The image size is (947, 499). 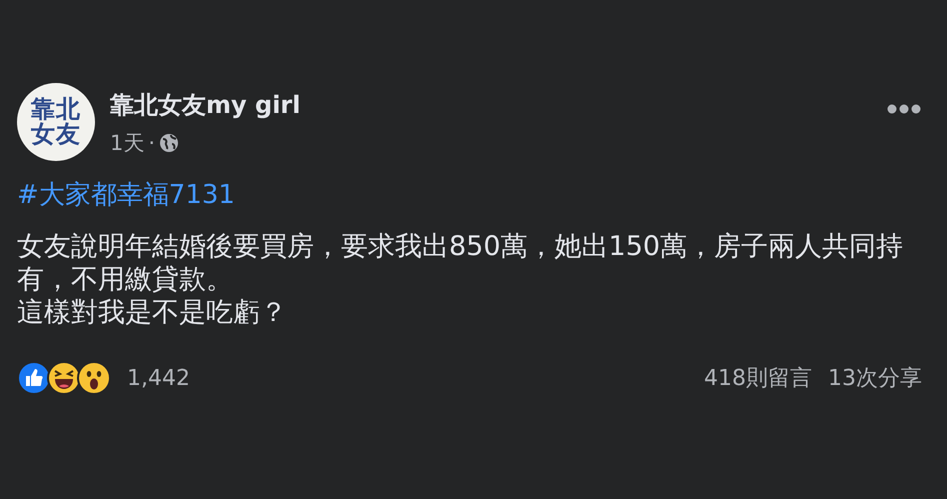 I want to click on laughing-face-icon, so click(x=64, y=378).